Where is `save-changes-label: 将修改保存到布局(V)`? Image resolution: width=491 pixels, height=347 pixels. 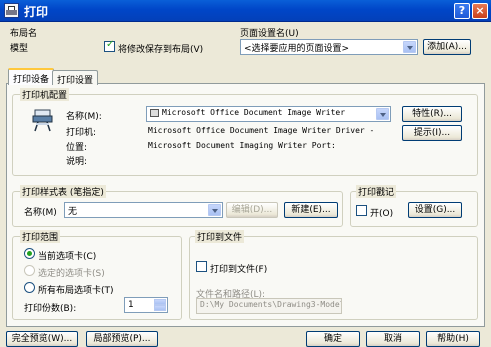 save-changes-label: 将修改保存到布局(V) is located at coordinates (161, 50).